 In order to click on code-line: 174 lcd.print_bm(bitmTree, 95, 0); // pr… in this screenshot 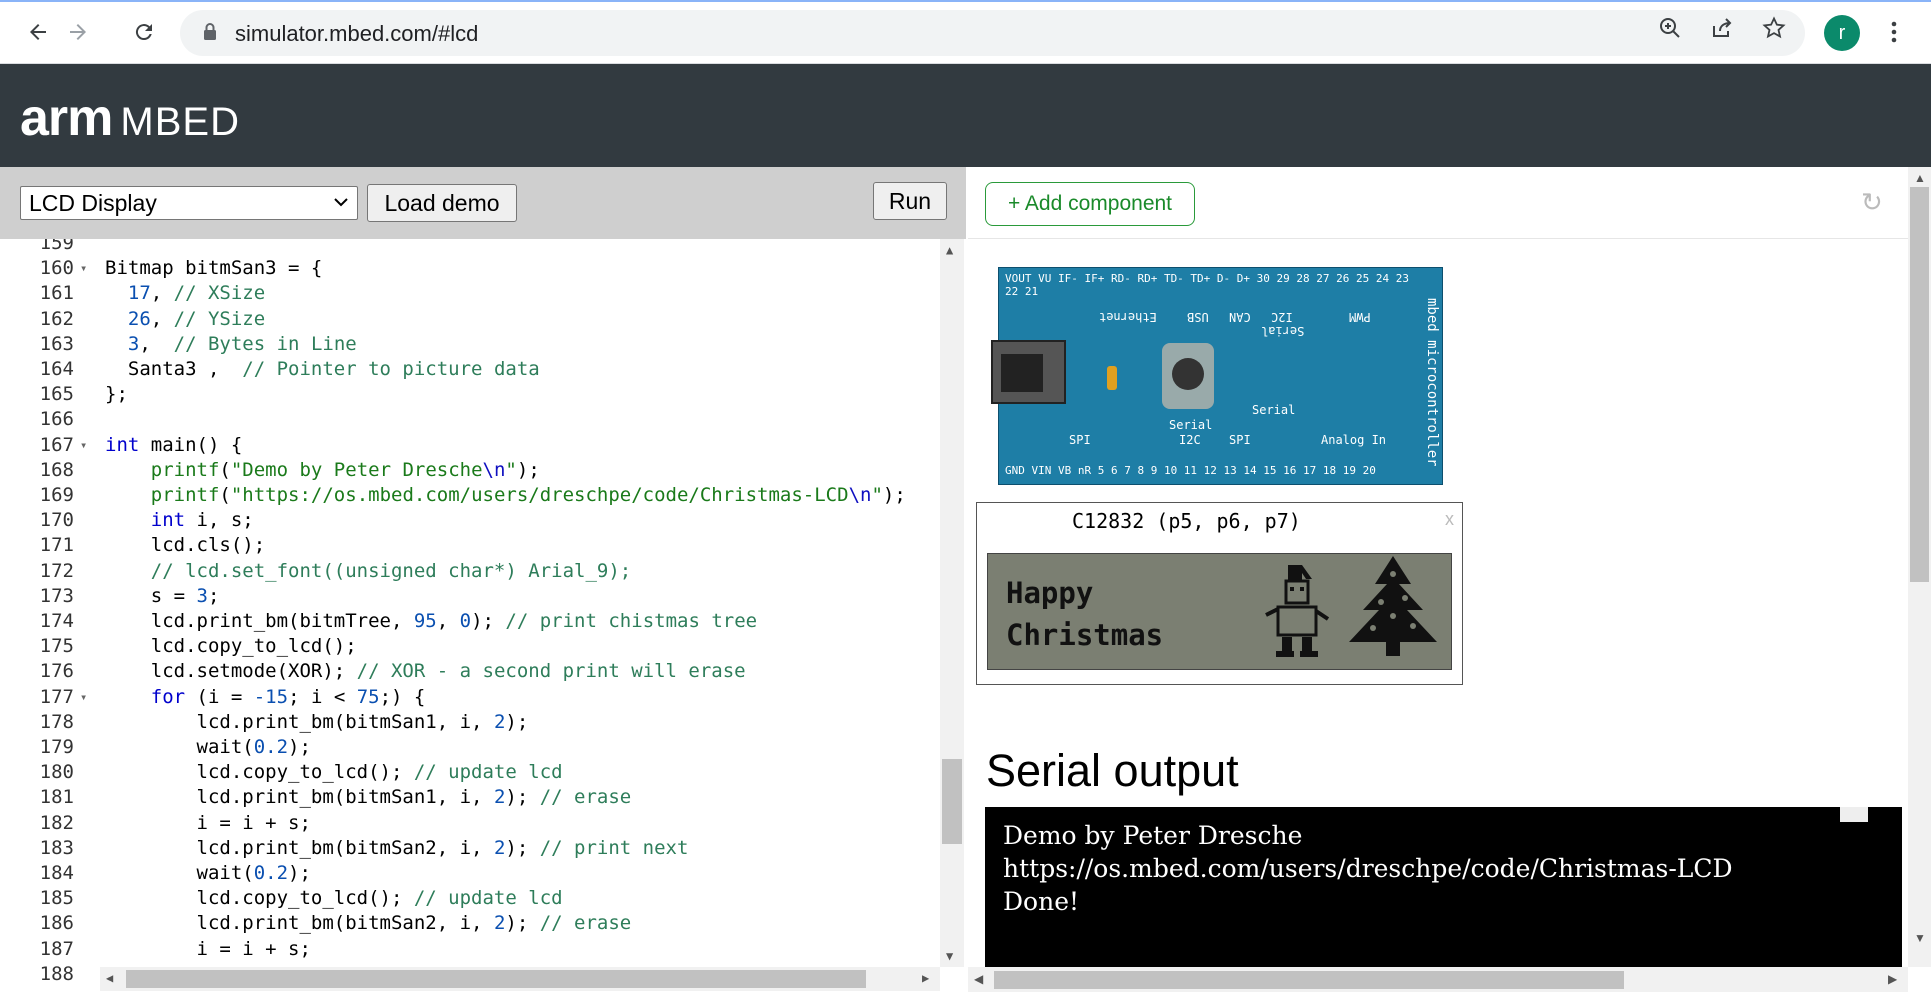, I will do `click(470, 621)`.